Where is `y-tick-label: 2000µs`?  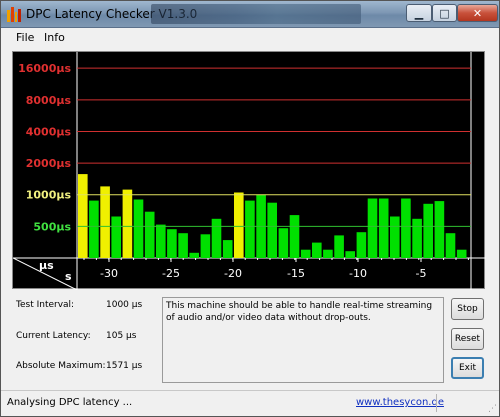 y-tick-label: 2000µs is located at coordinates (49, 163).